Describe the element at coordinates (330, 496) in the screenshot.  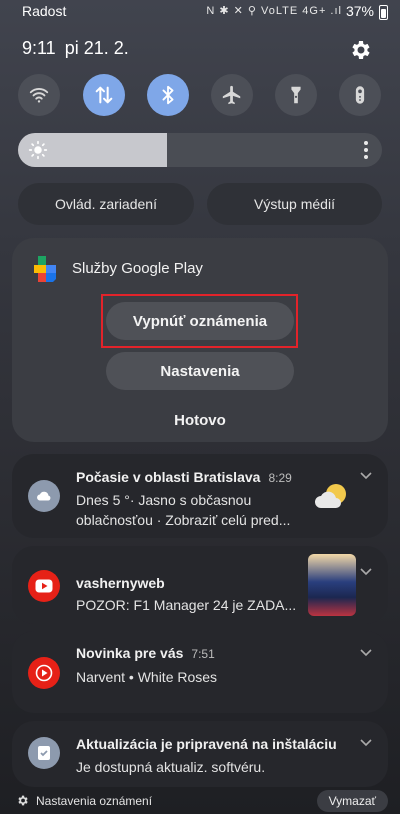
I see `partly-sunny-icon` at that location.